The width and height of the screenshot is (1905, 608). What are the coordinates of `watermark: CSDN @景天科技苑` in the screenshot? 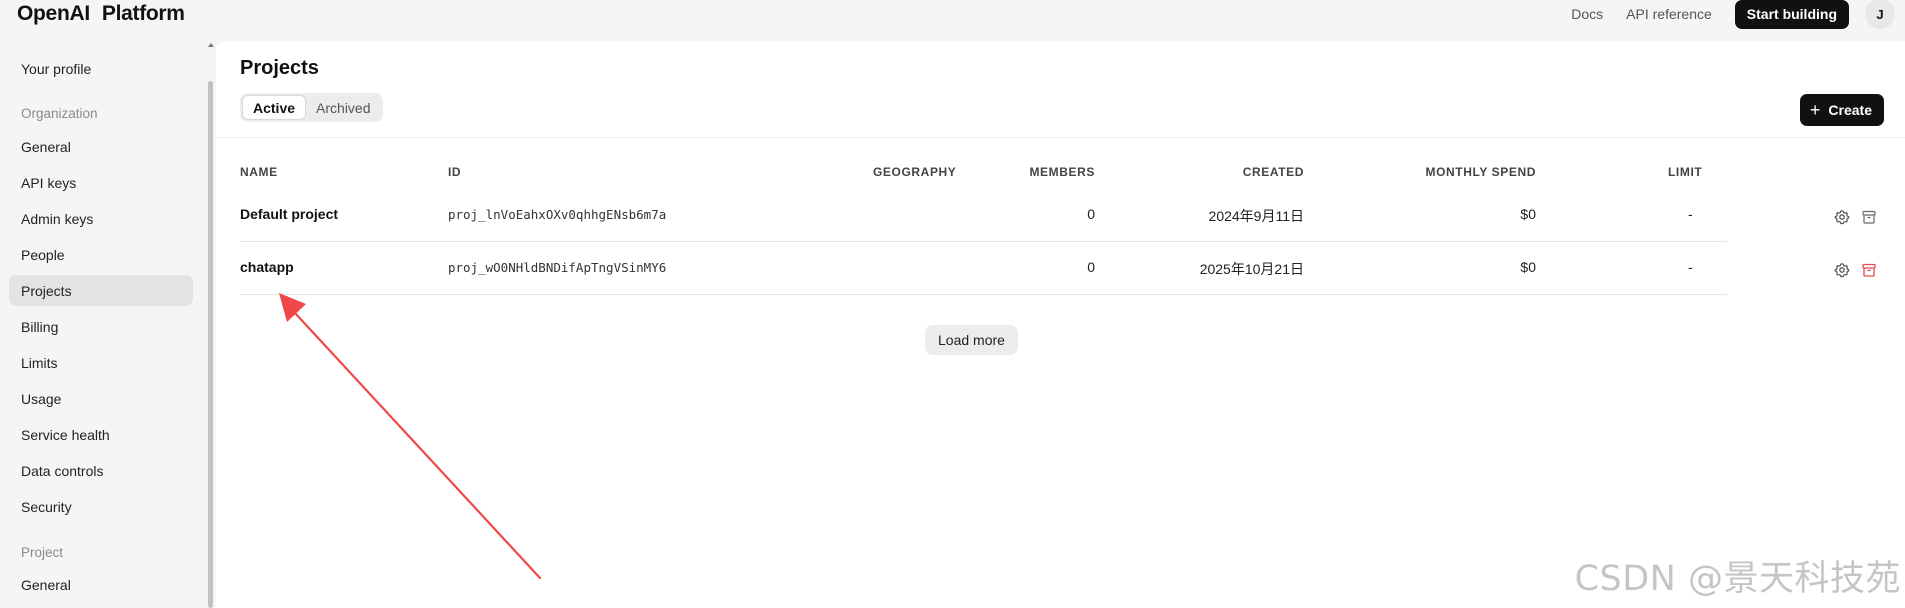 It's located at (1737, 579).